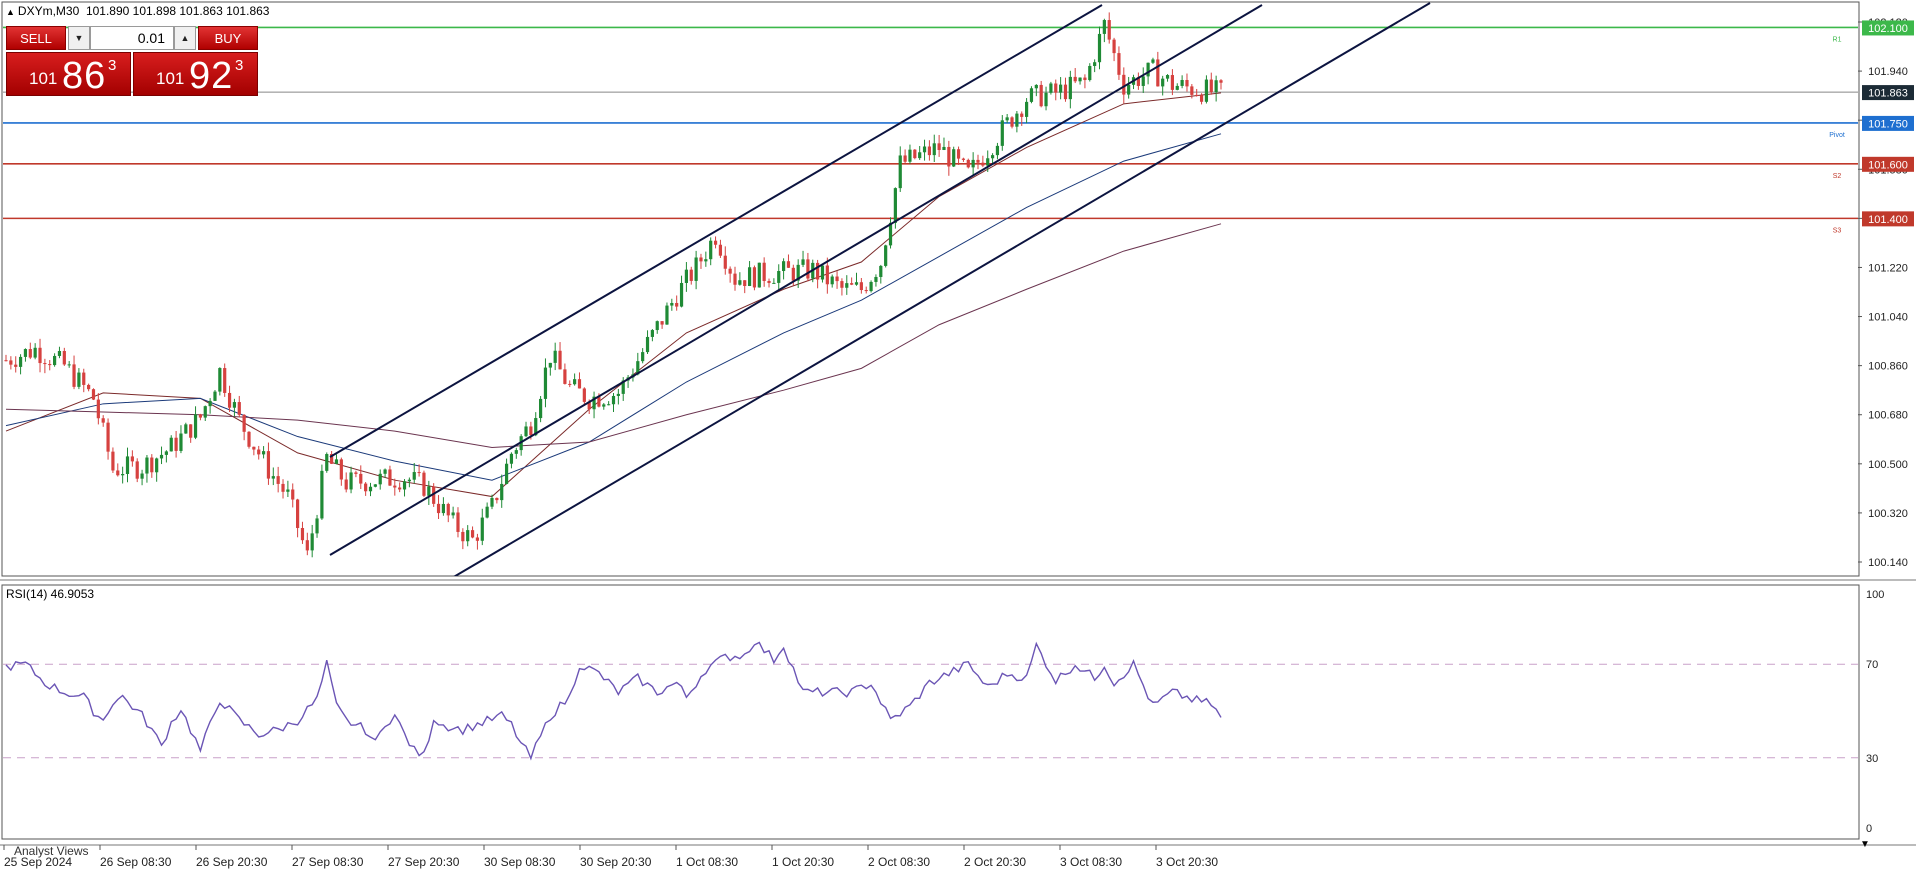  What do you see at coordinates (1875, 595) in the screenshot?
I see `rsi-y-tick-label: 100` at bounding box center [1875, 595].